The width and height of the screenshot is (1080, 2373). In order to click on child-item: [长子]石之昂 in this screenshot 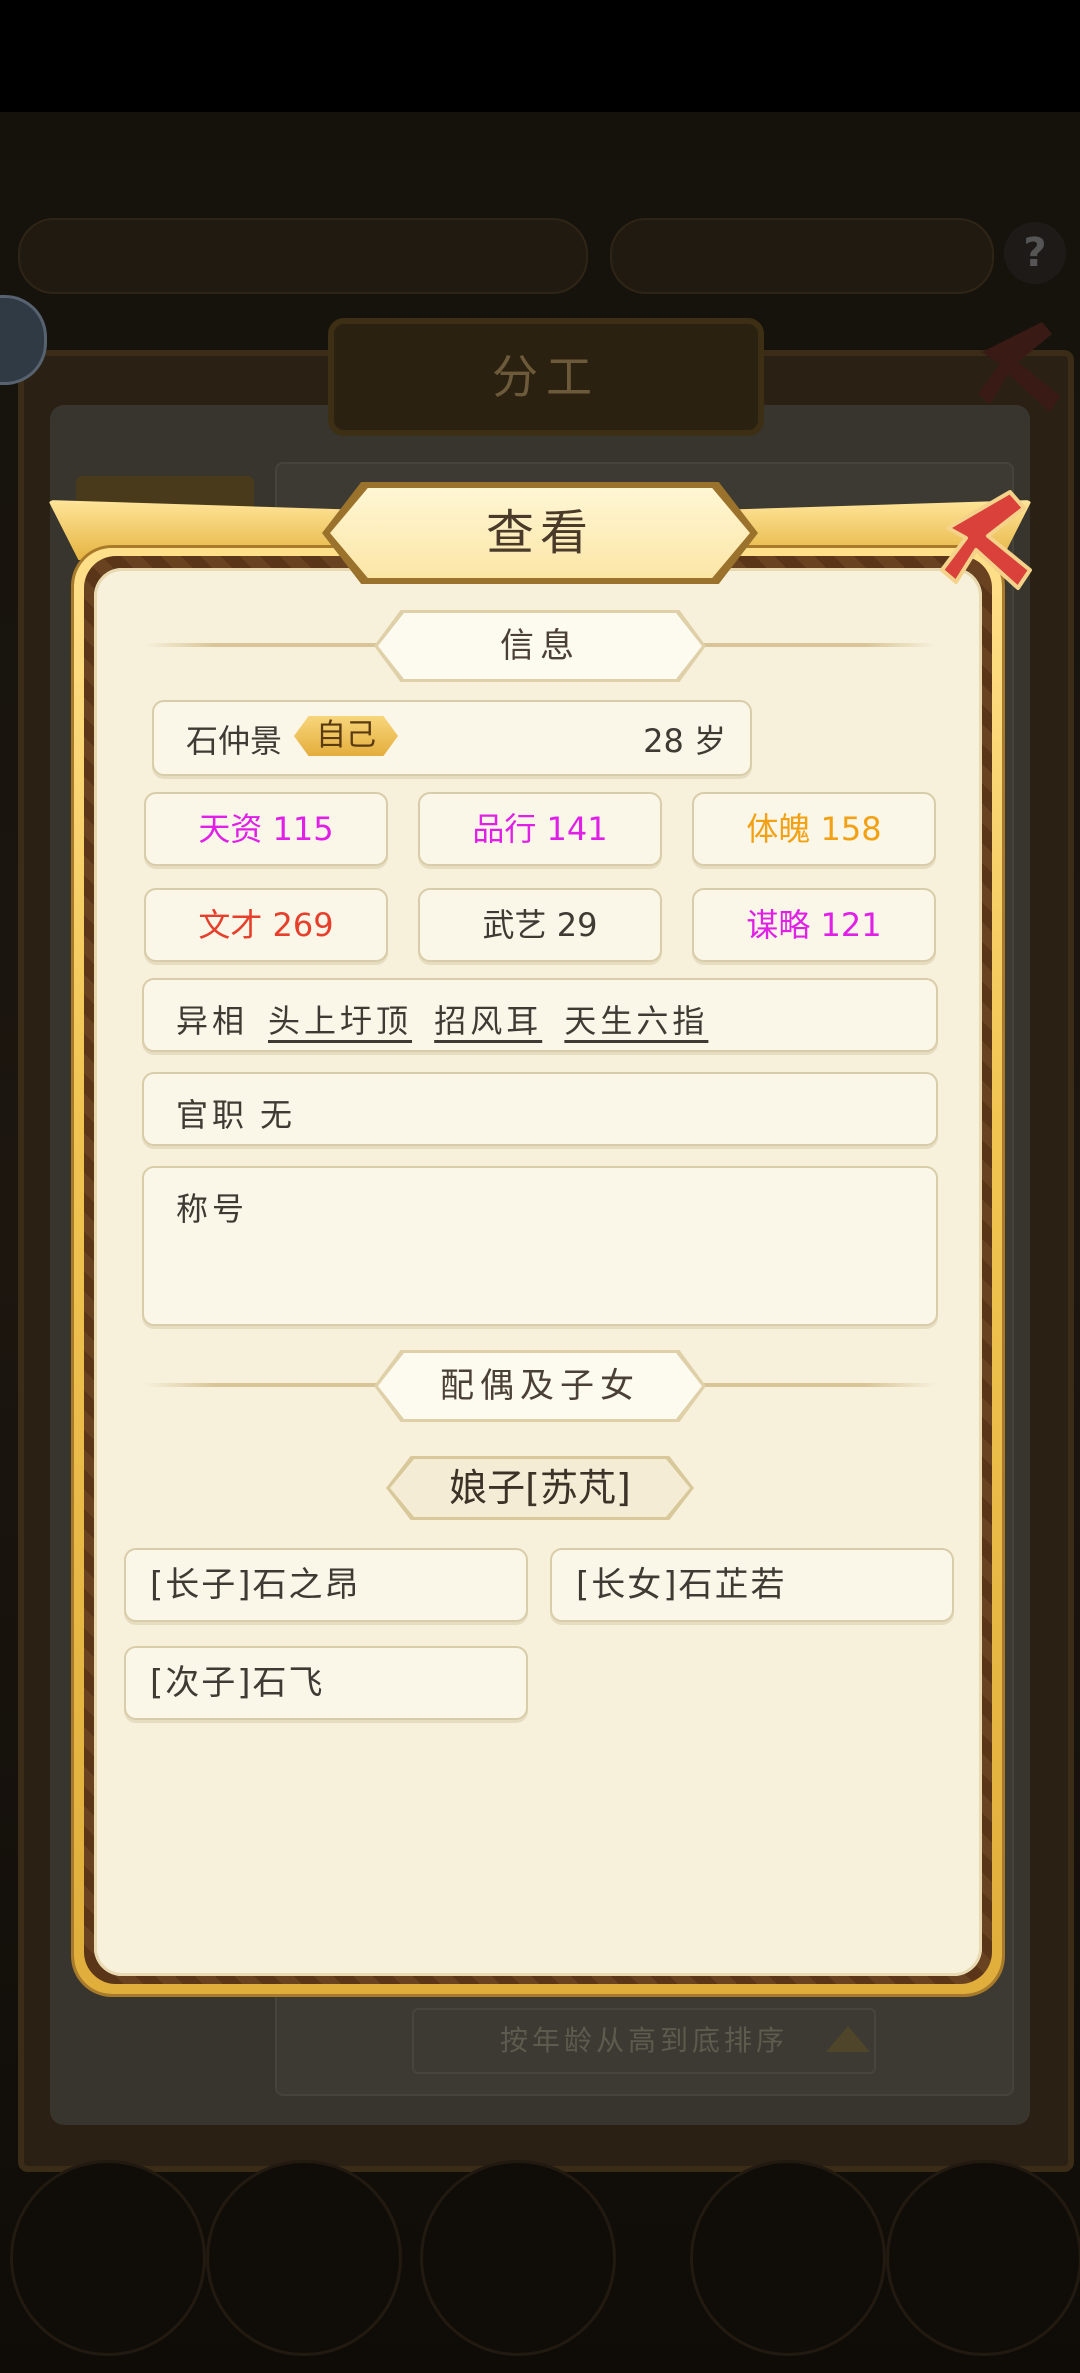, I will do `click(326, 1585)`.